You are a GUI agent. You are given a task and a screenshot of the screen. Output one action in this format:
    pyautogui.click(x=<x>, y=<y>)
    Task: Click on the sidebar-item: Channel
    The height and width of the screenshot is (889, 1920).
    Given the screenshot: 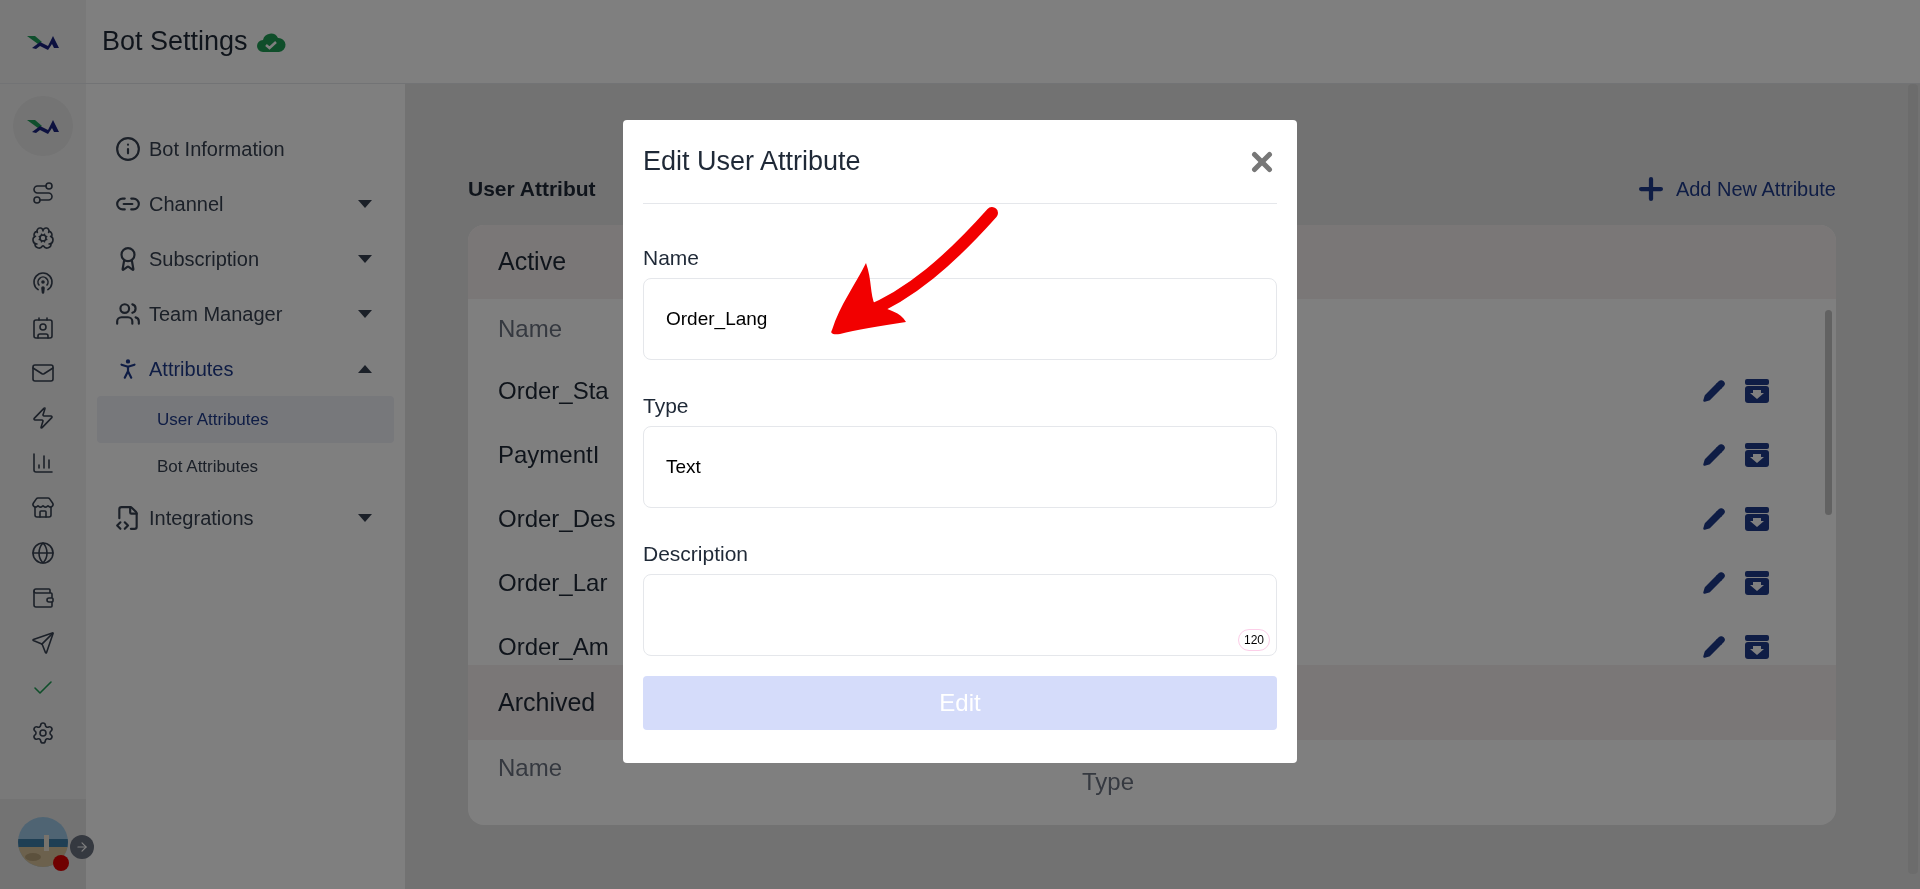 What is the action you would take?
    pyautogui.click(x=245, y=203)
    